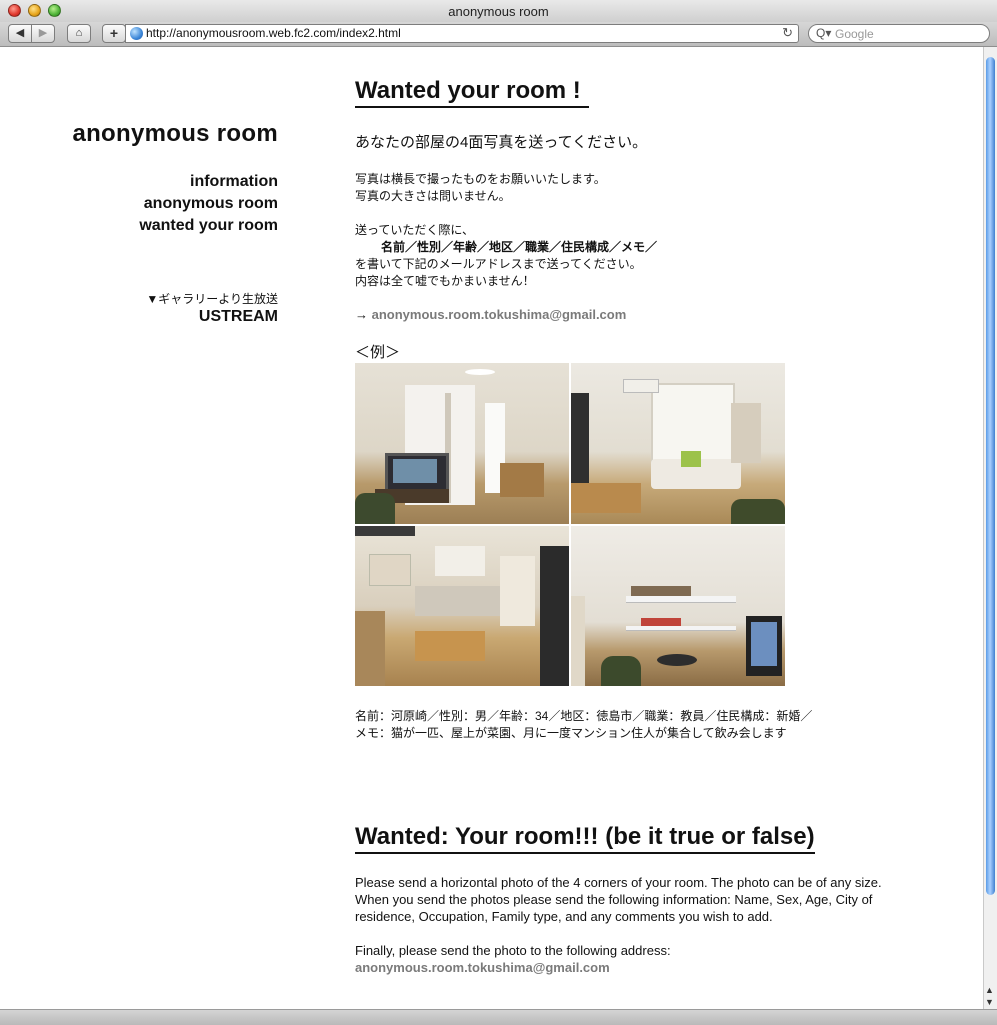  Describe the element at coordinates (519, 247) in the screenshot. I see `required-fields: 名前／性別／年齢／地区／職業／住民構成／メモ／` at that location.